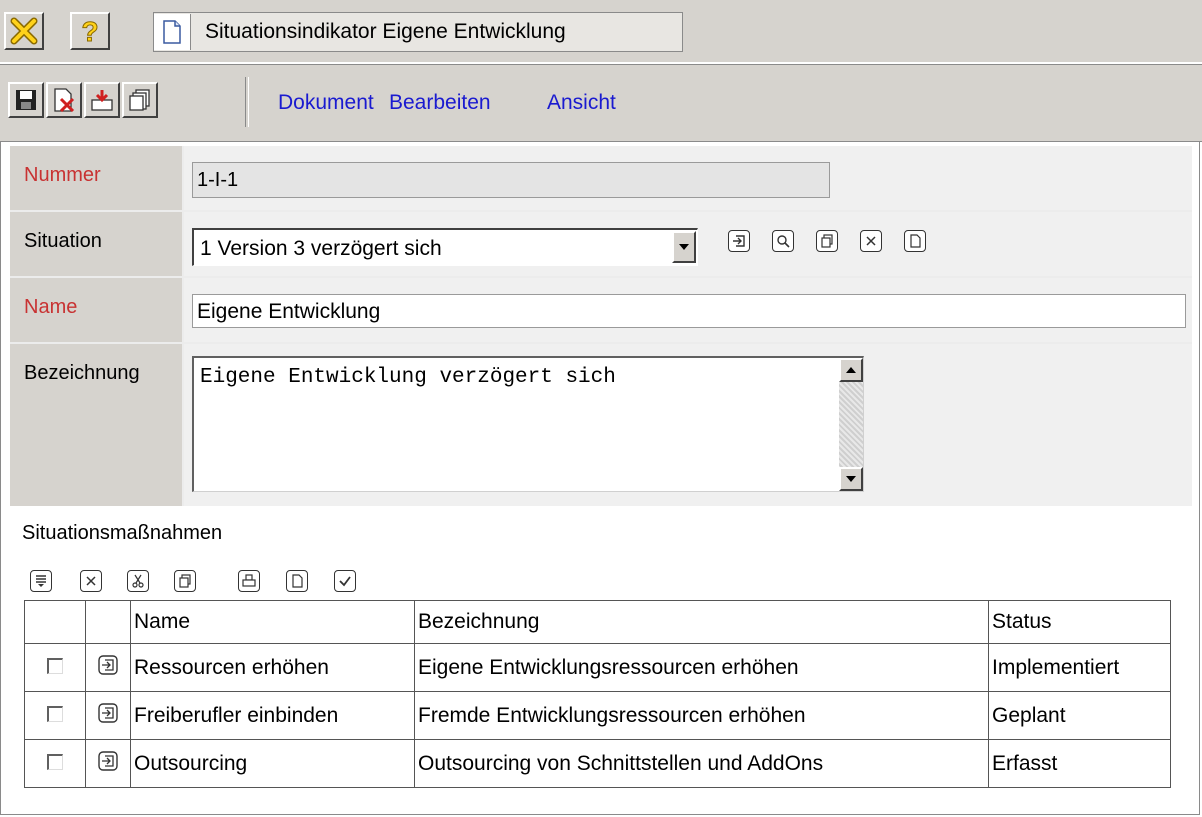 This screenshot has width=1202, height=817. What do you see at coordinates (851, 479) in the screenshot?
I see `scroll-down-icon` at bounding box center [851, 479].